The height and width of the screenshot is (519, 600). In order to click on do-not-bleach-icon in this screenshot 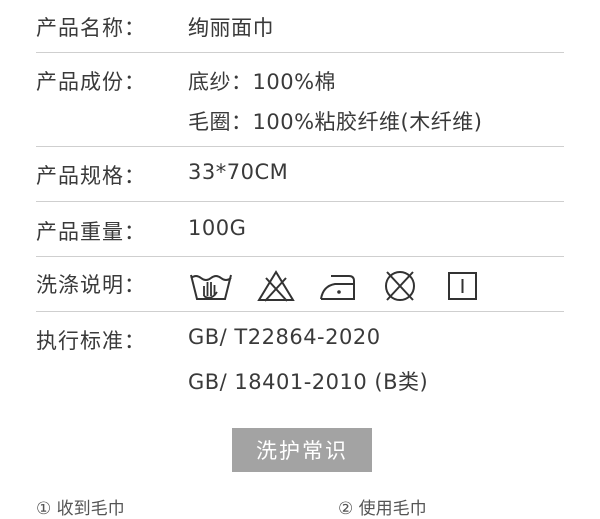, I will do `click(276, 286)`.